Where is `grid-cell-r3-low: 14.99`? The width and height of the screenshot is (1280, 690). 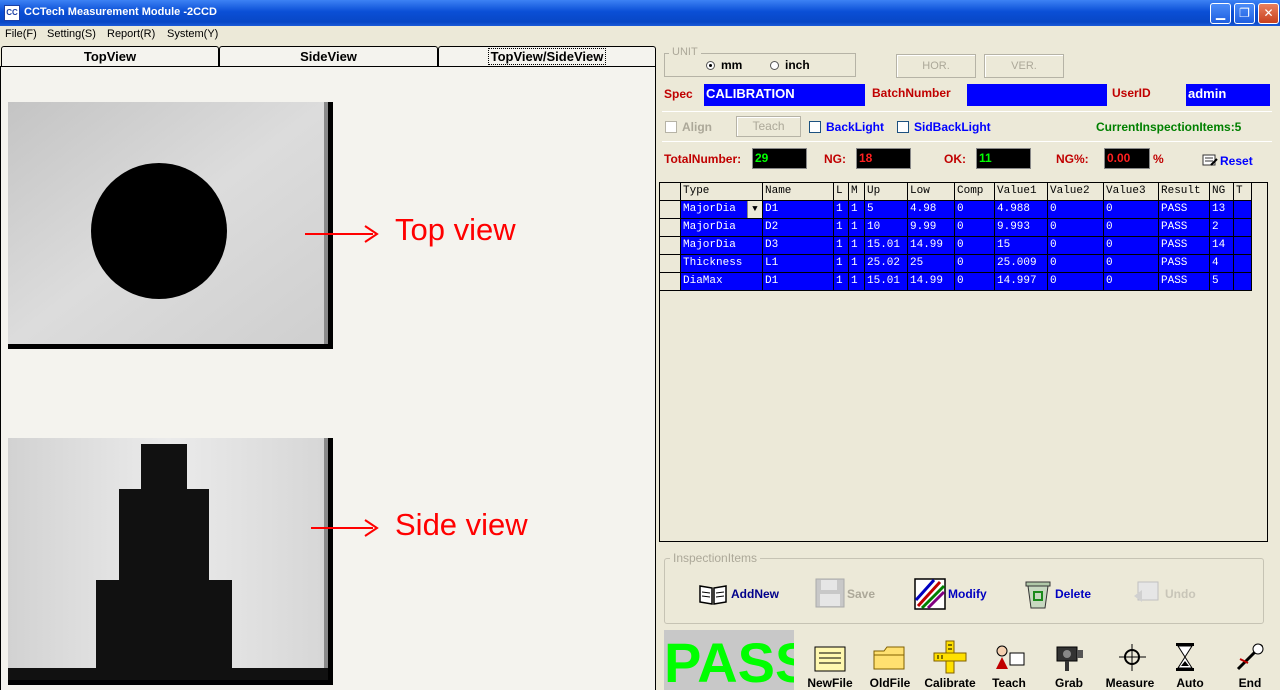 grid-cell-r3-low: 14.99 is located at coordinates (931, 246).